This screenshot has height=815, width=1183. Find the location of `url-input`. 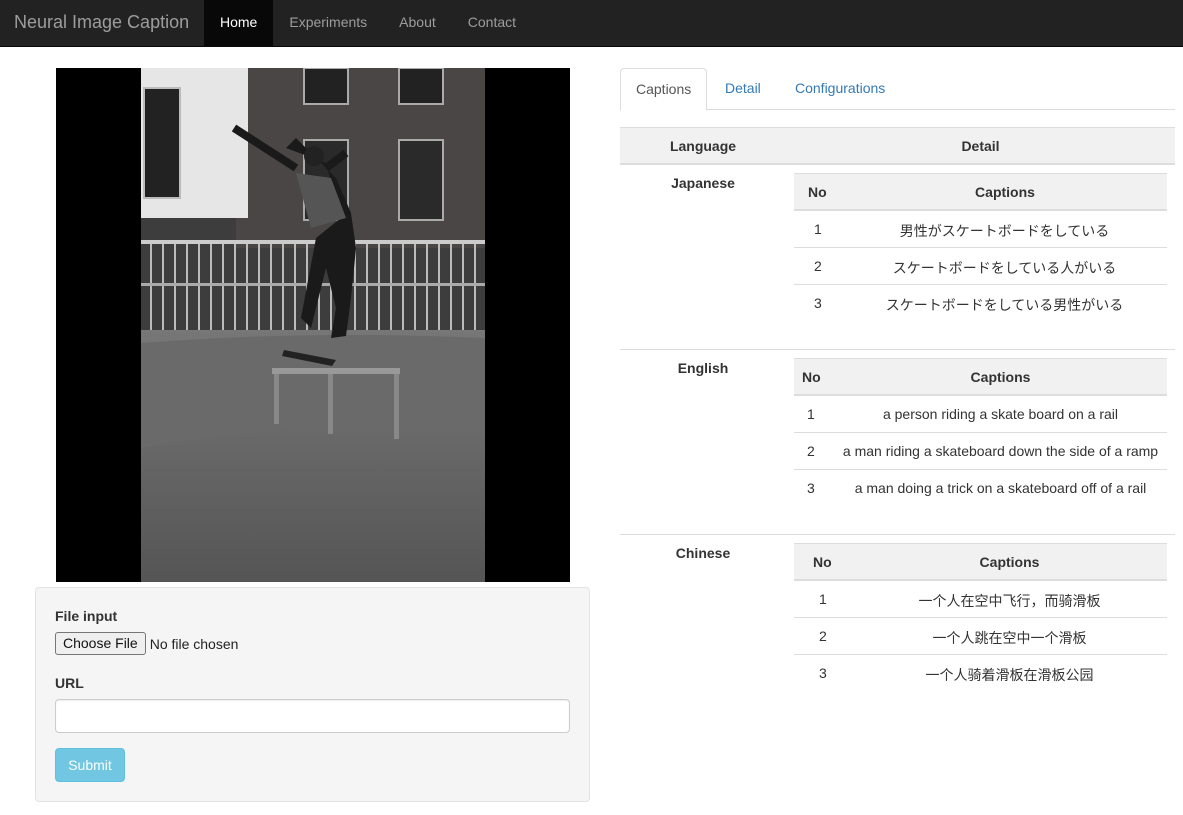

url-input is located at coordinates (312, 716).